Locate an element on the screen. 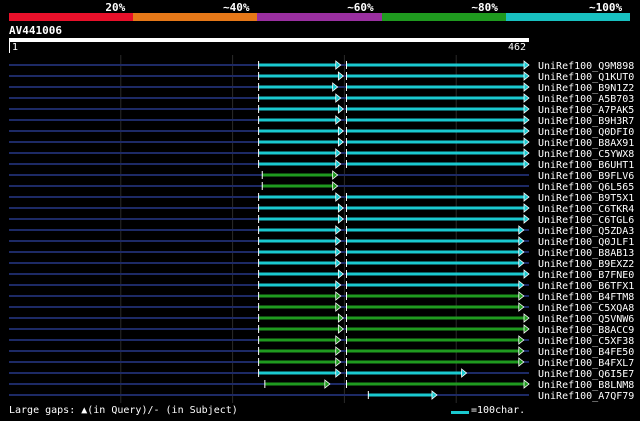  hit-label: UniRef100_A5B703 is located at coordinates (586, 99).